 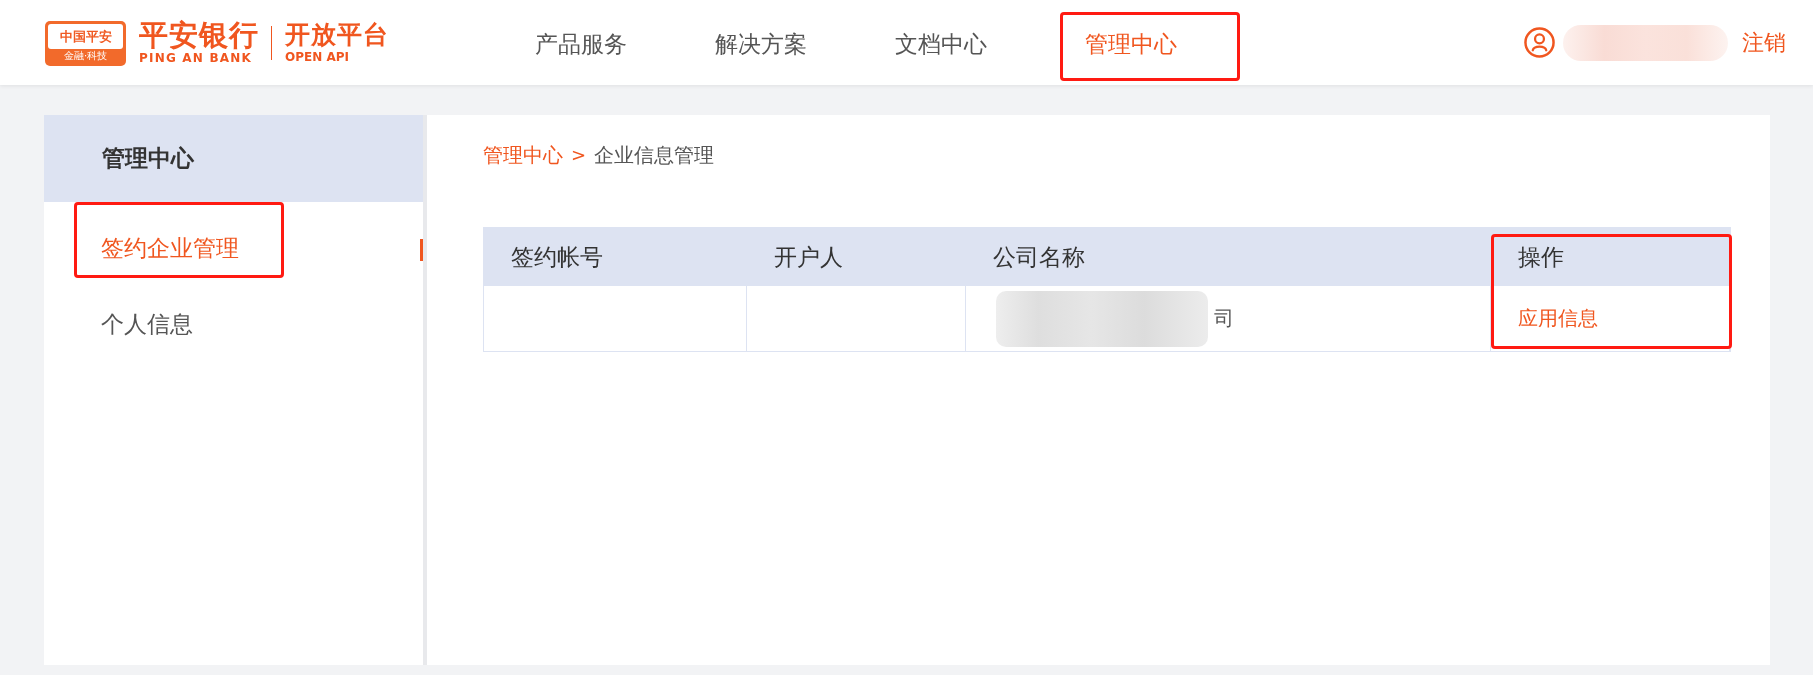 I want to click on user-avatar-icon, so click(x=1539, y=42).